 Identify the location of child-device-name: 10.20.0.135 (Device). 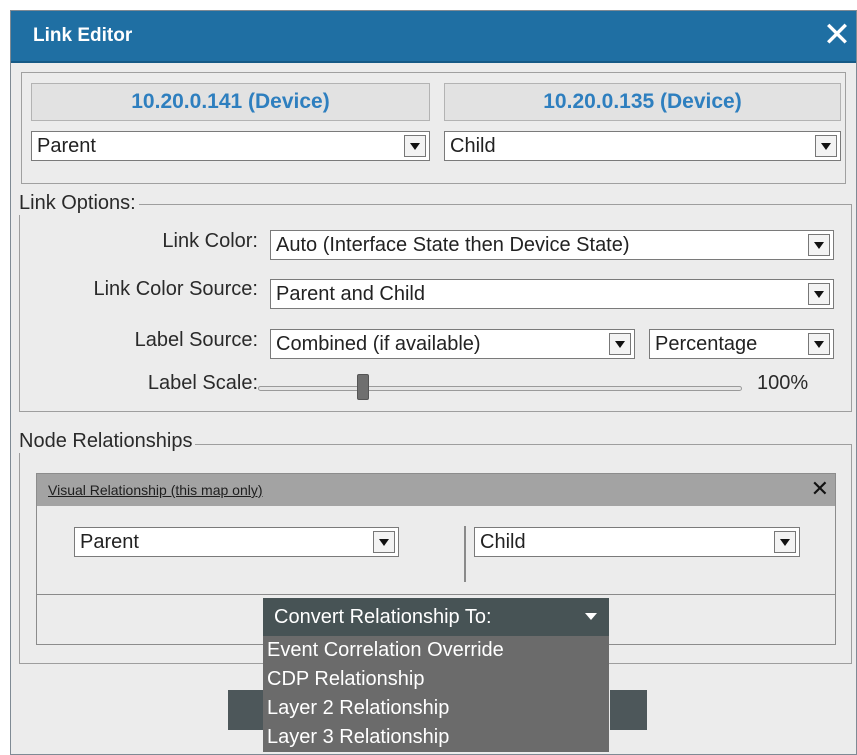
(642, 102).